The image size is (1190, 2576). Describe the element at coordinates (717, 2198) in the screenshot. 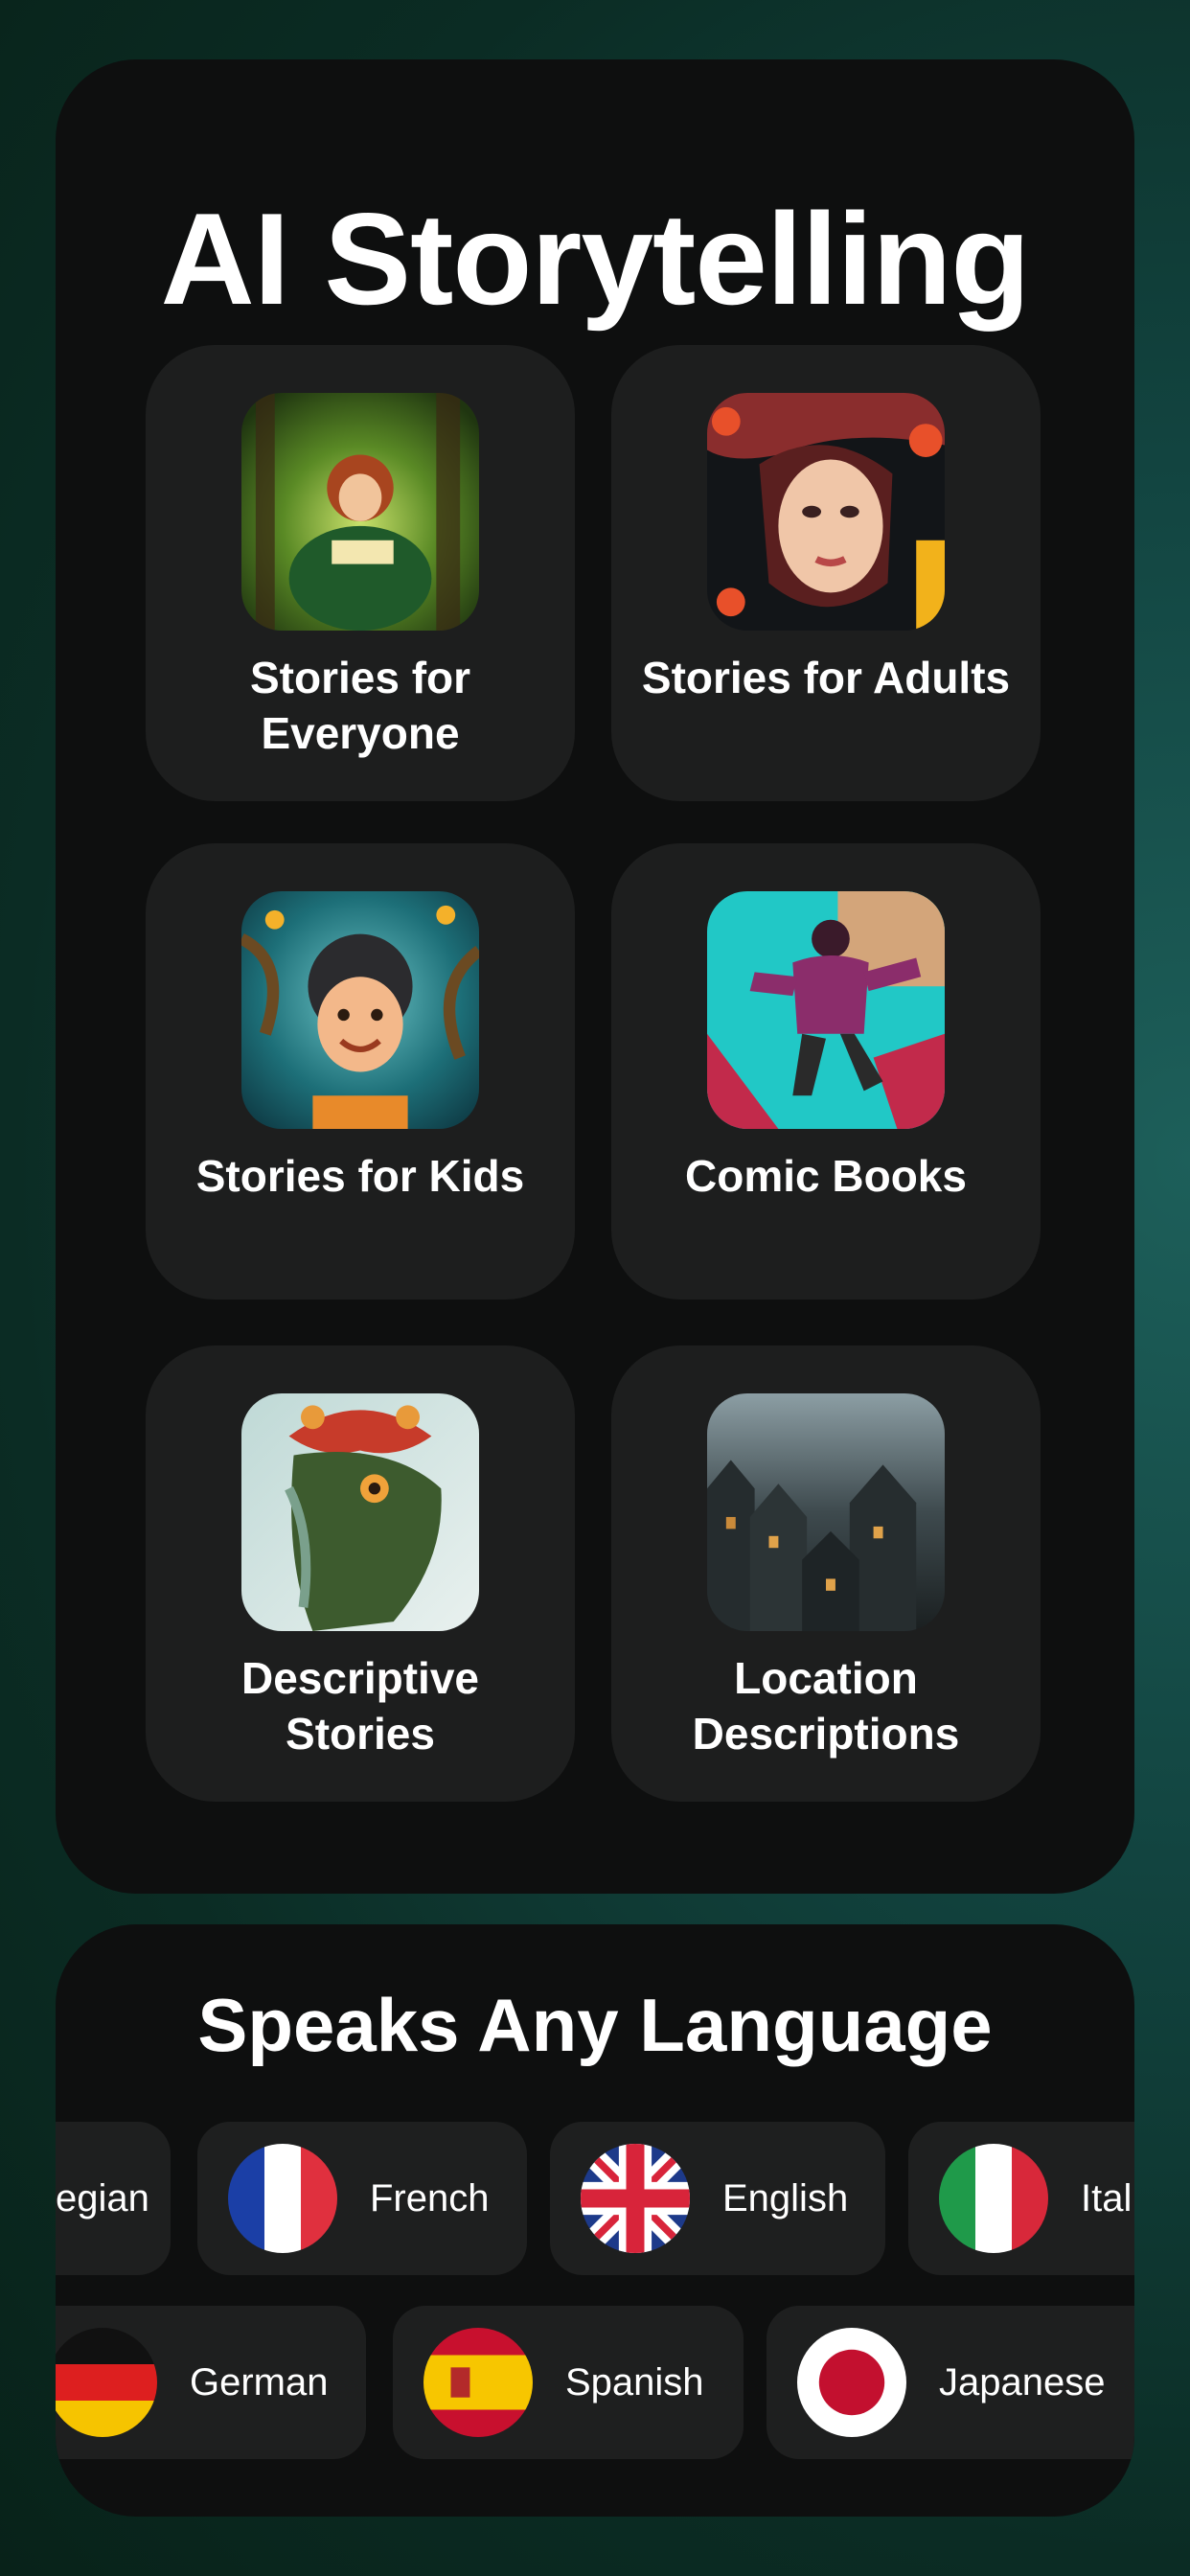

I see `language-chip-english: English` at that location.